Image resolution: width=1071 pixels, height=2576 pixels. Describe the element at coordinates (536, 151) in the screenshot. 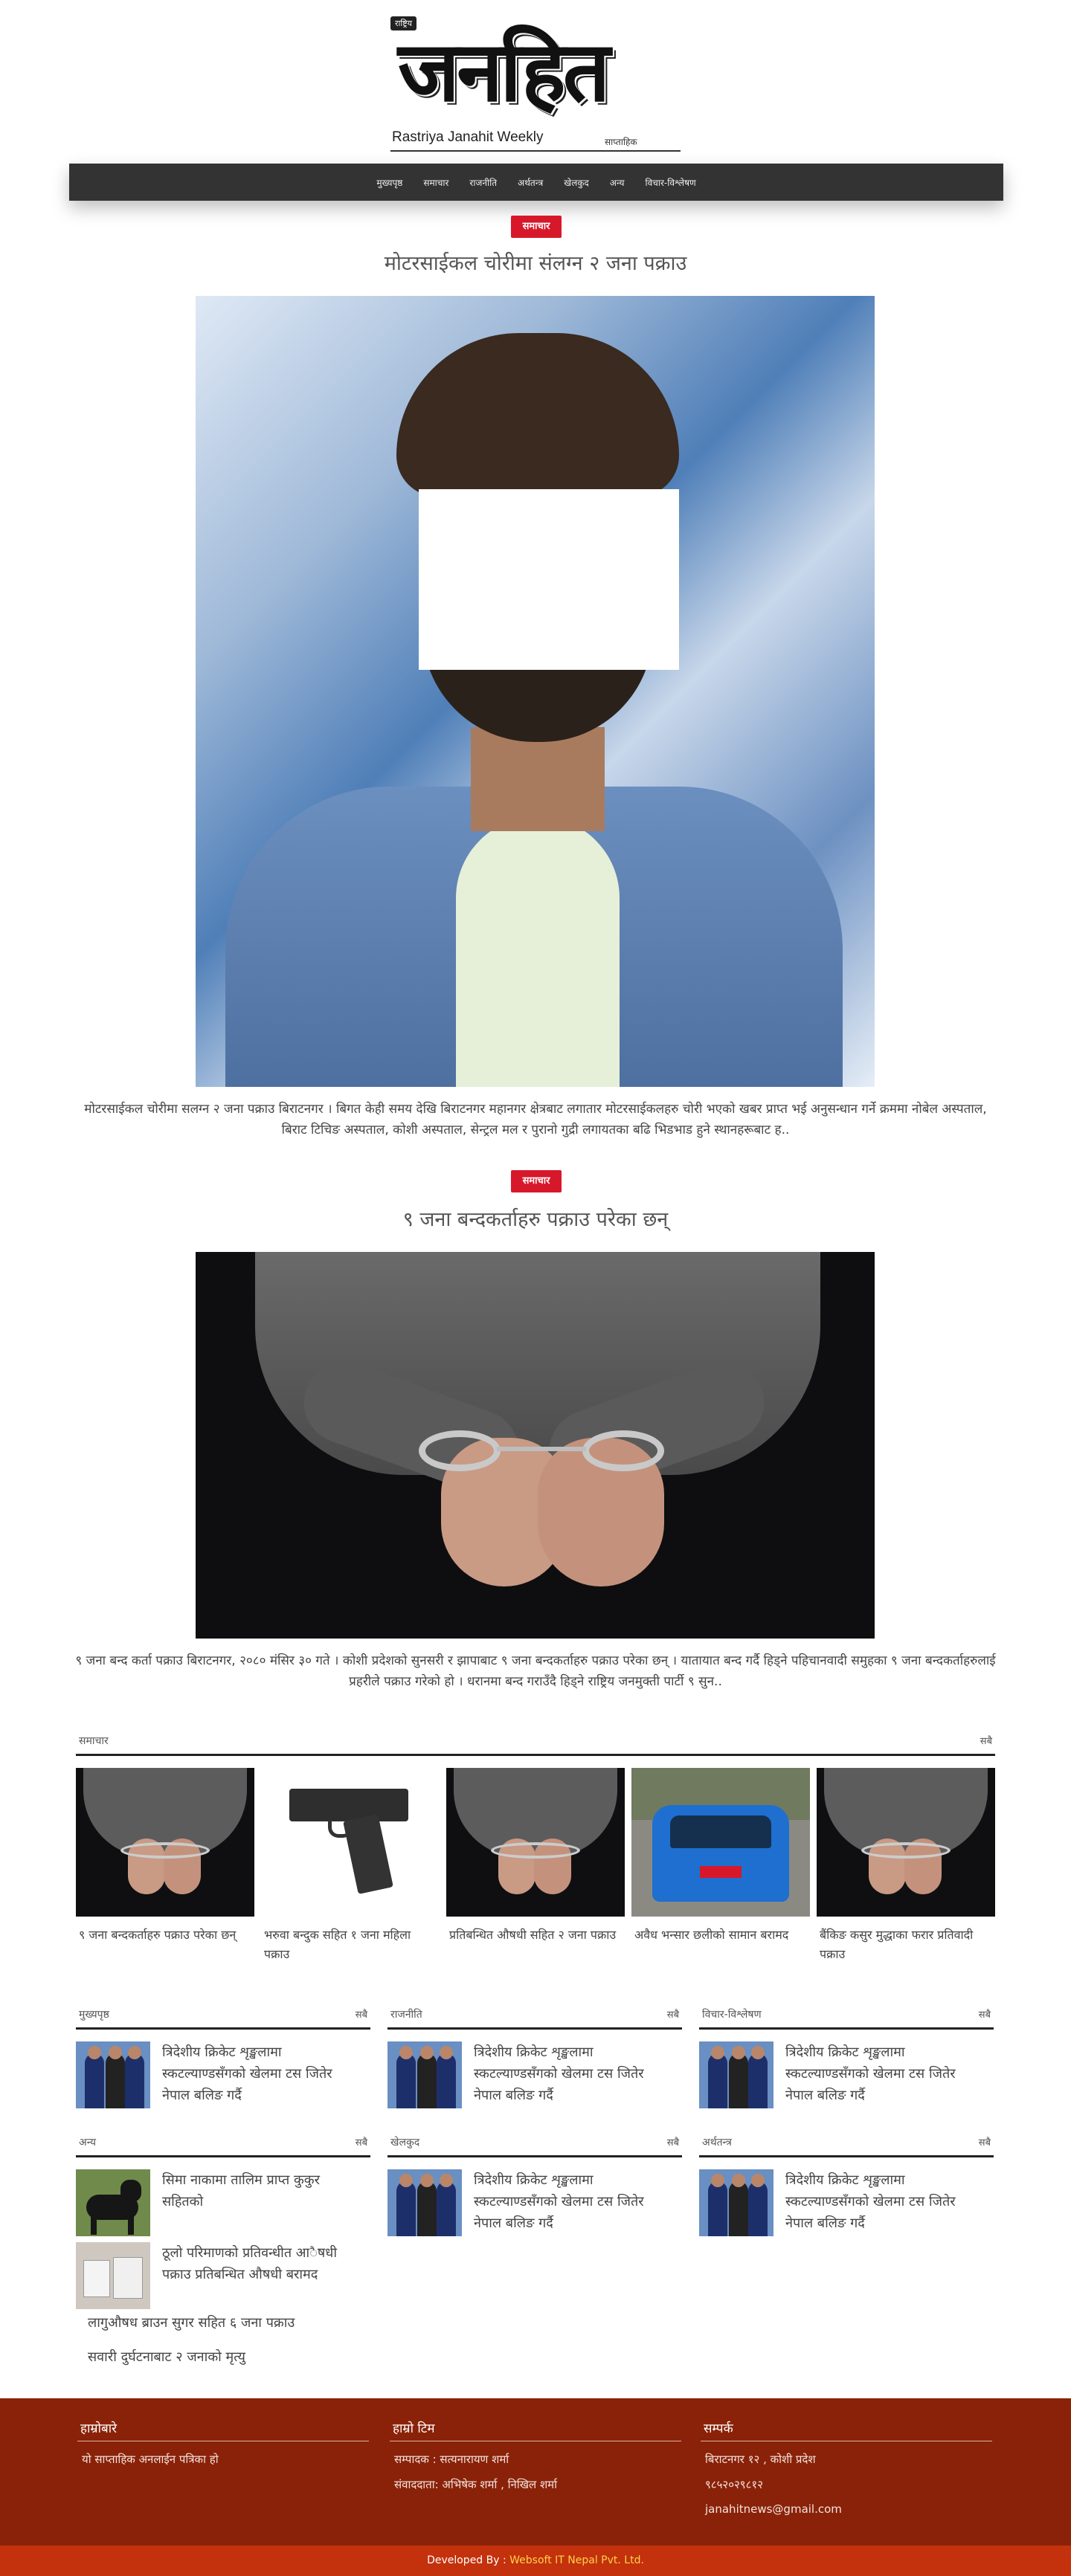

I see `masthead-underline` at that location.